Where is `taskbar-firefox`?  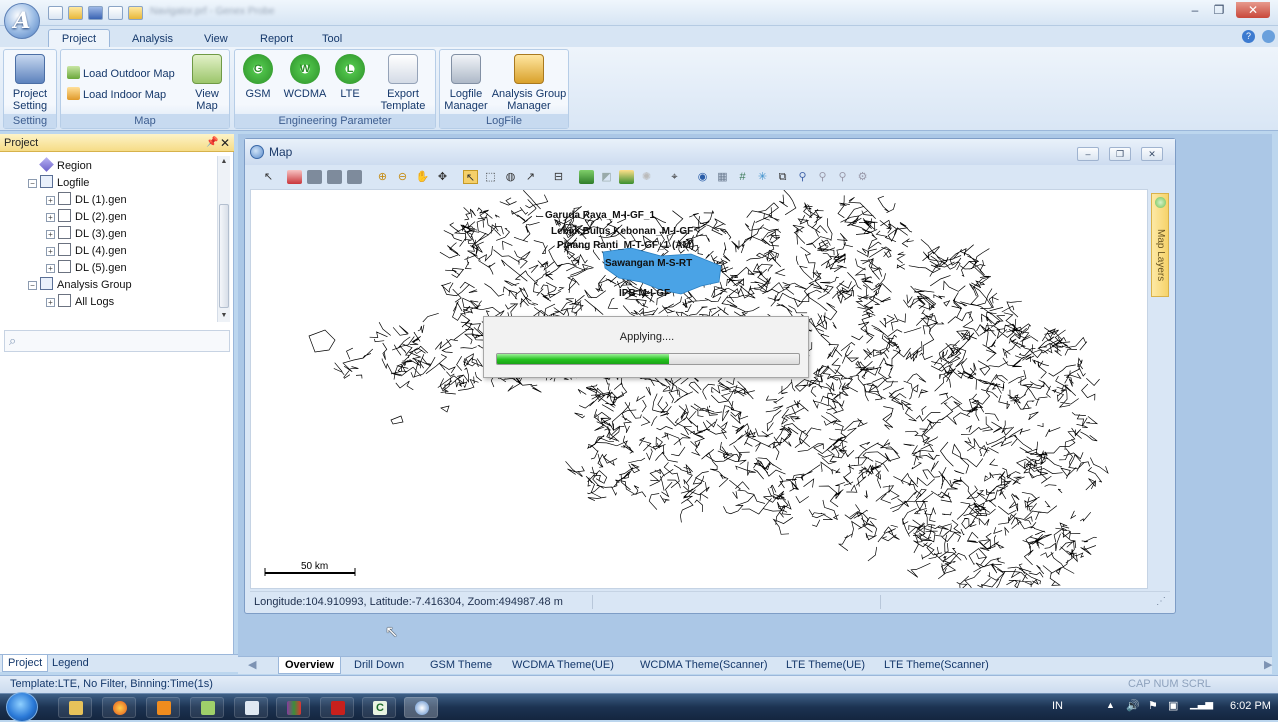
taskbar-firefox is located at coordinates (119, 707).